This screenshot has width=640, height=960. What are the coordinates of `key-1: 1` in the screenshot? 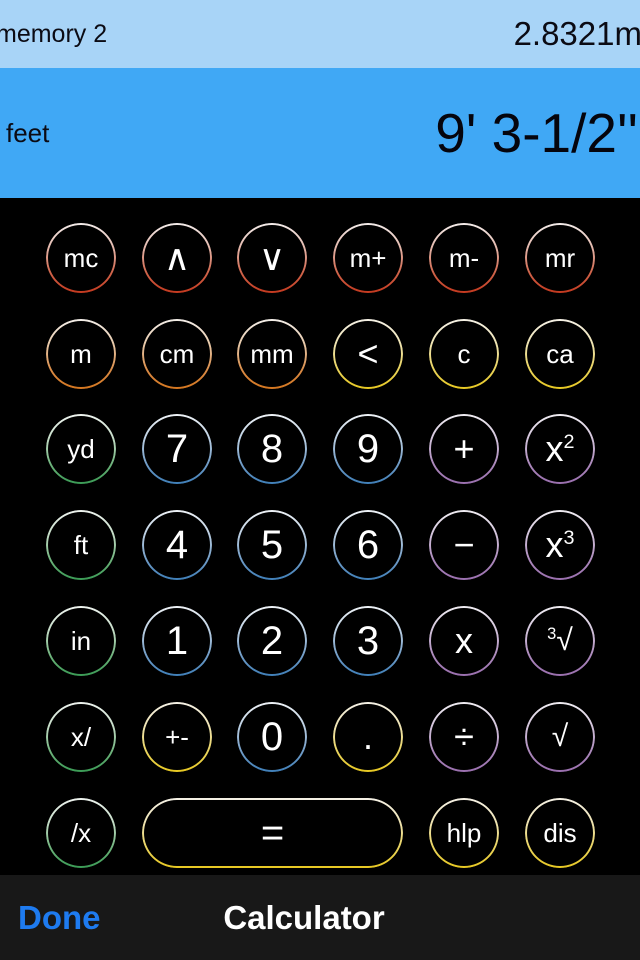 It's located at (177, 641).